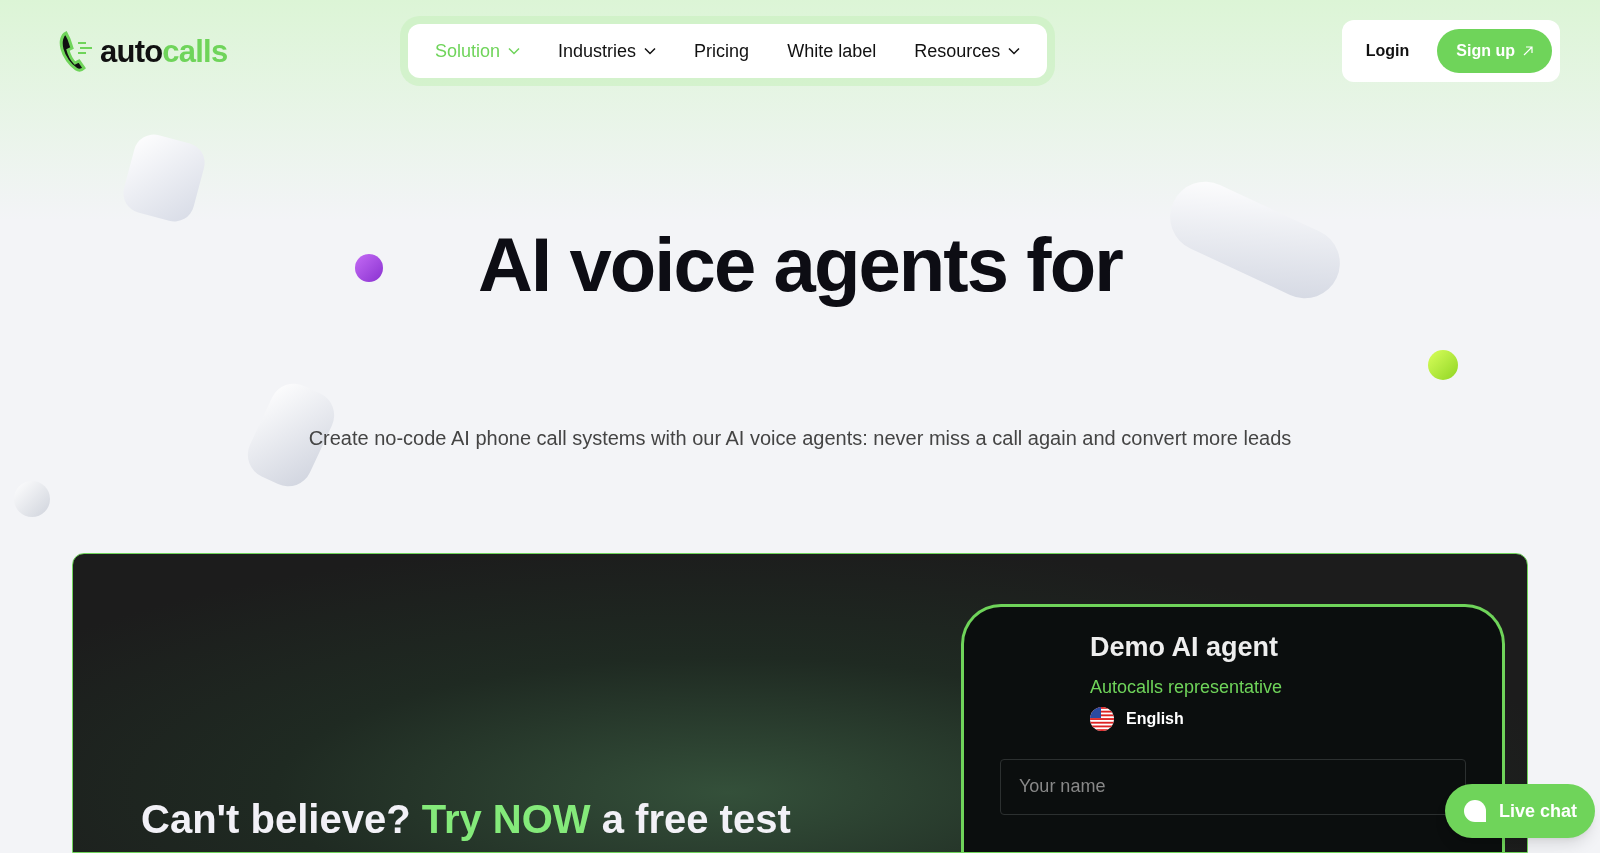 The image size is (1600, 853). What do you see at coordinates (164, 51) in the screenshot?
I see `logo-text: autocalls` at bounding box center [164, 51].